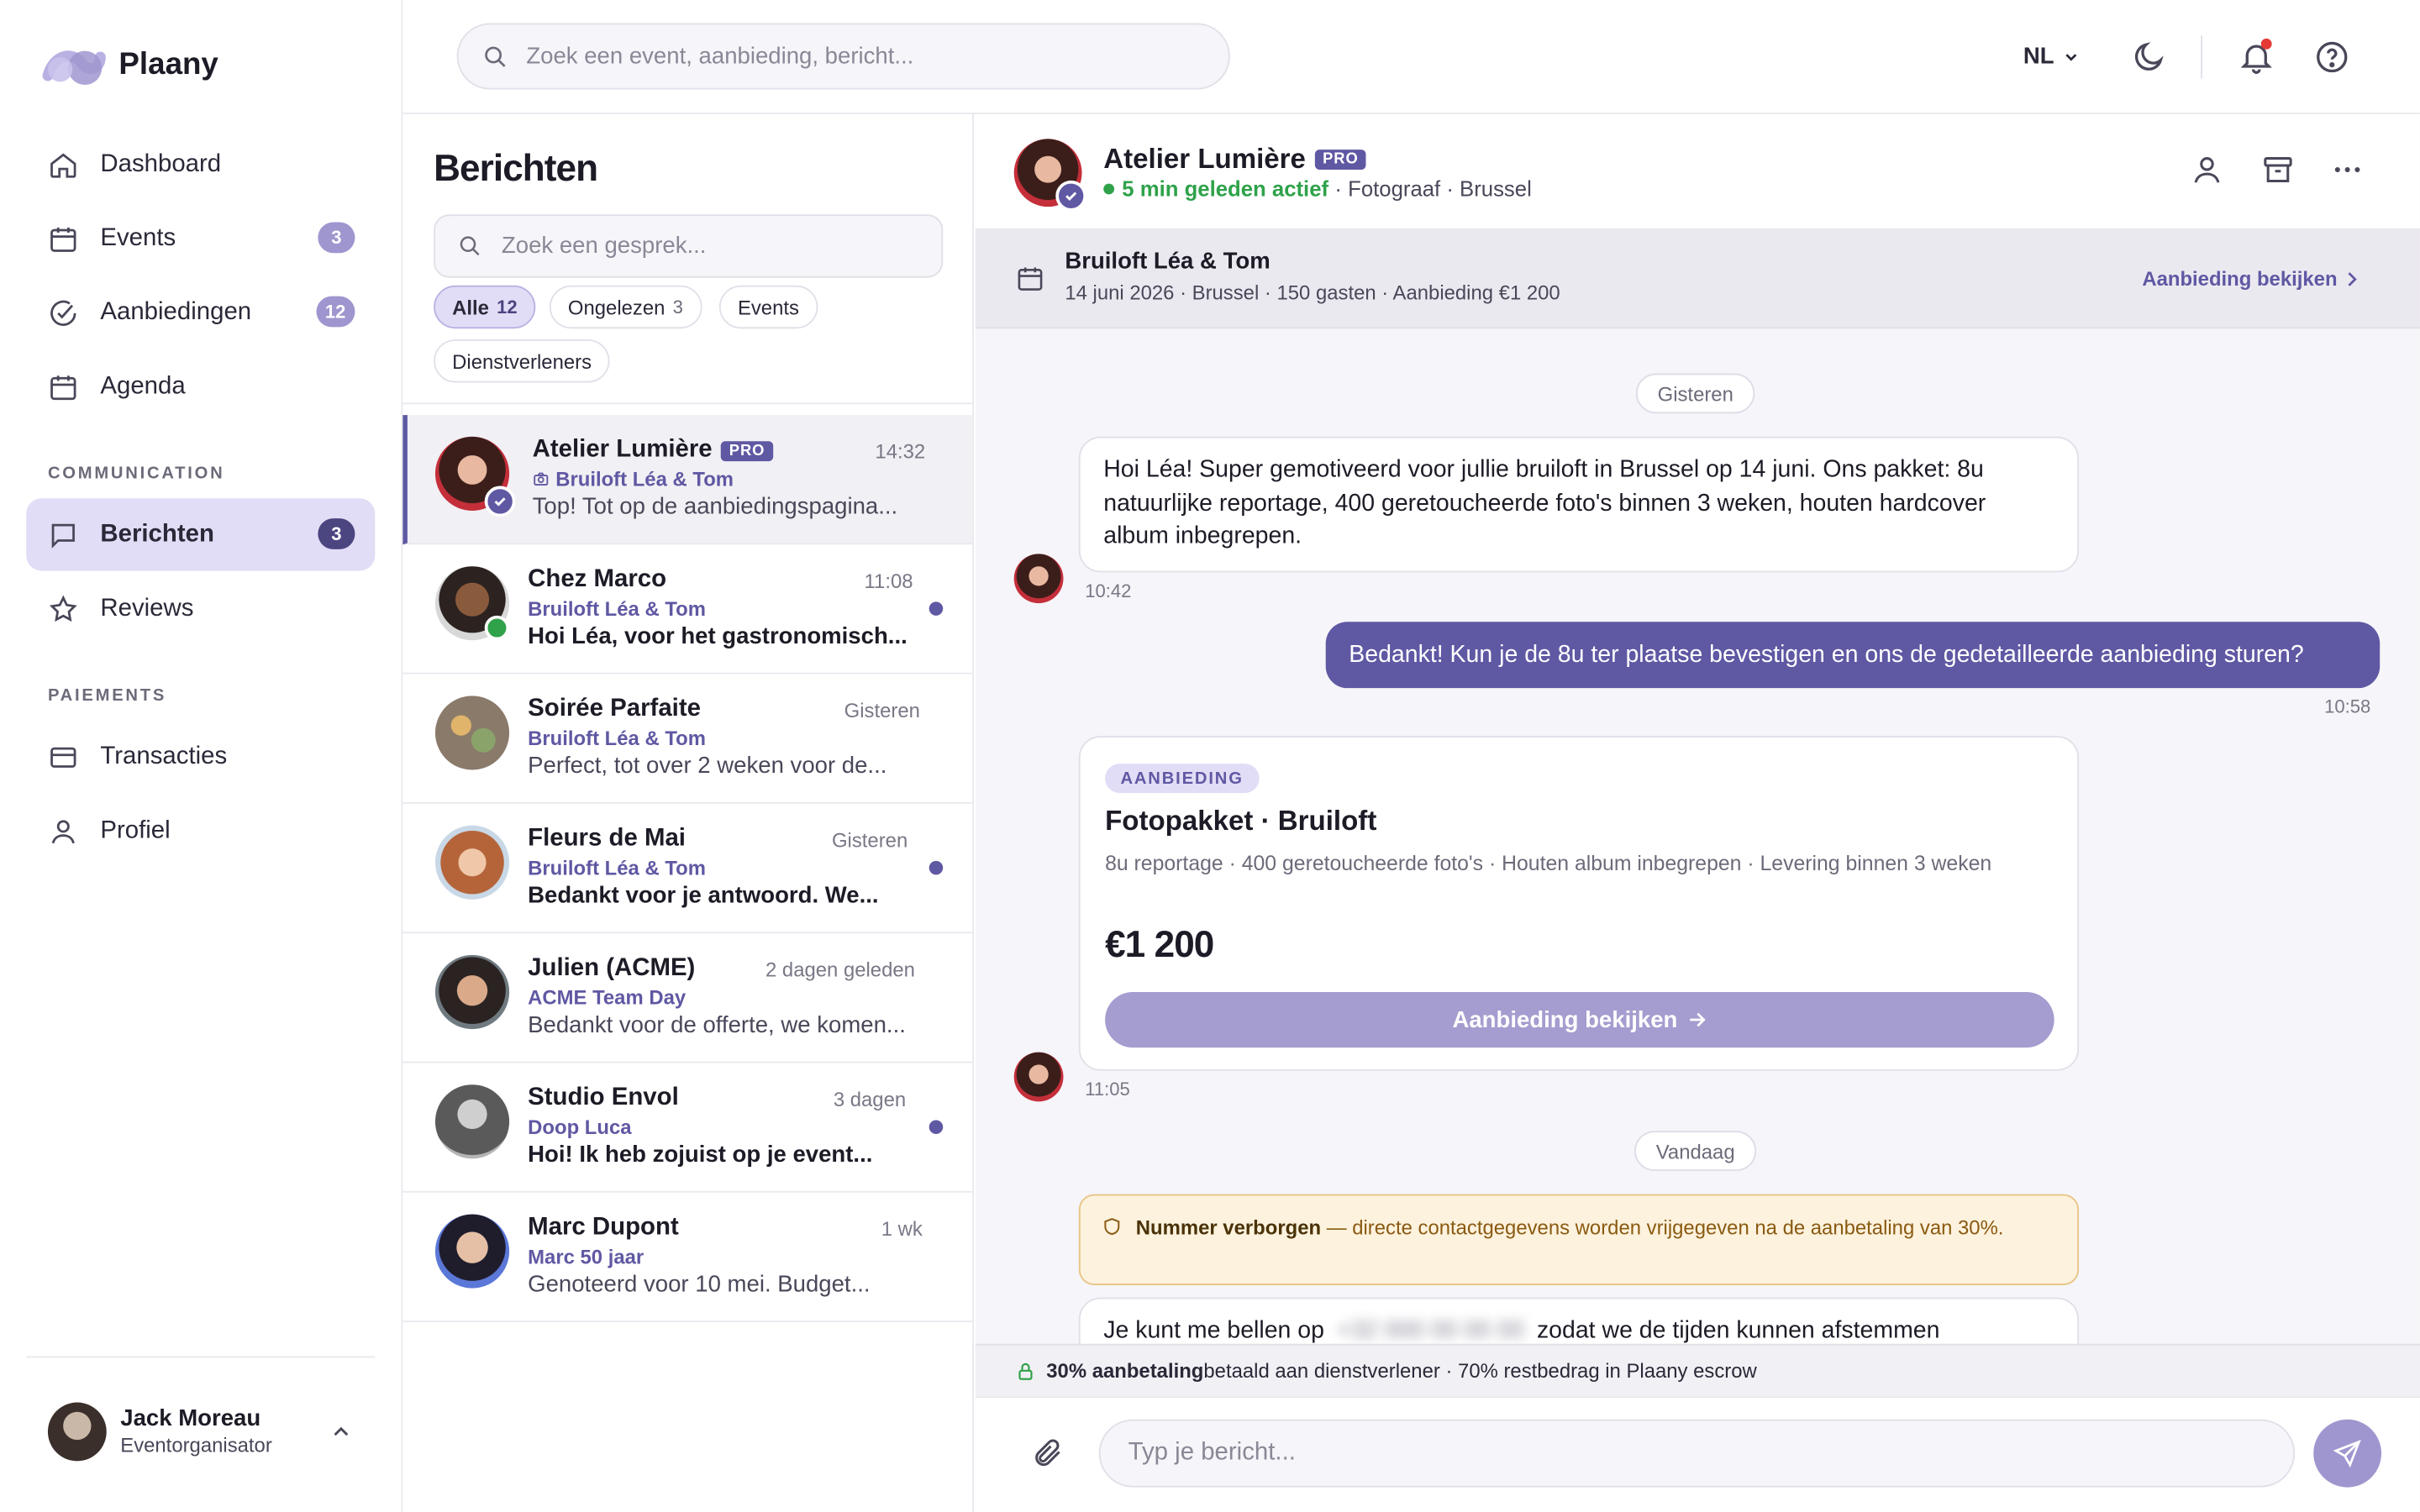 The height and width of the screenshot is (1512, 2420). Describe the element at coordinates (2278, 169) in the screenshot. I see `archive-icon` at that location.